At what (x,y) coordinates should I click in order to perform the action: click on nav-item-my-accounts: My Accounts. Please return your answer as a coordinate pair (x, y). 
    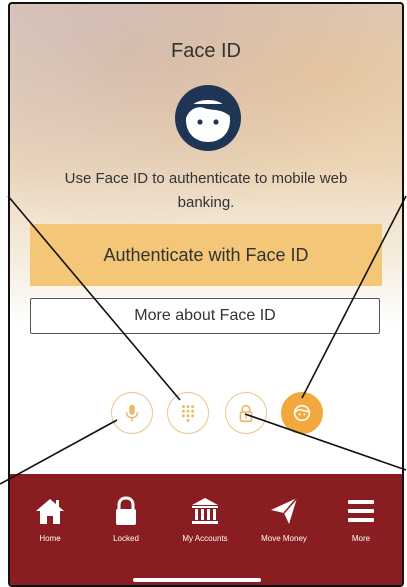
    Looking at the image, I should click on (205, 514).